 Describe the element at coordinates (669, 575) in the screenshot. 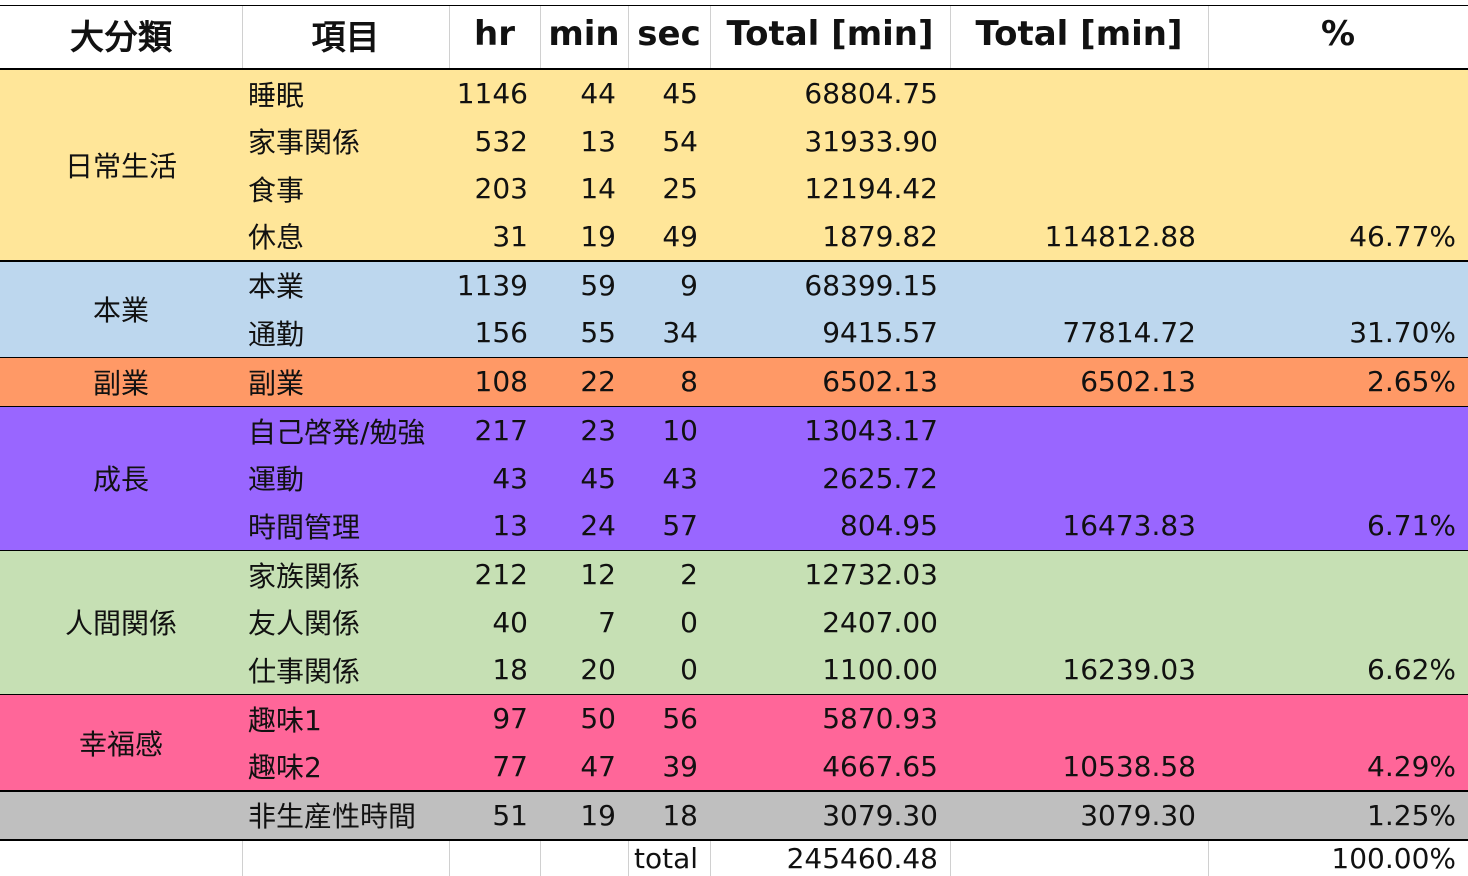

I see `table-cell-sec: 2` at that location.